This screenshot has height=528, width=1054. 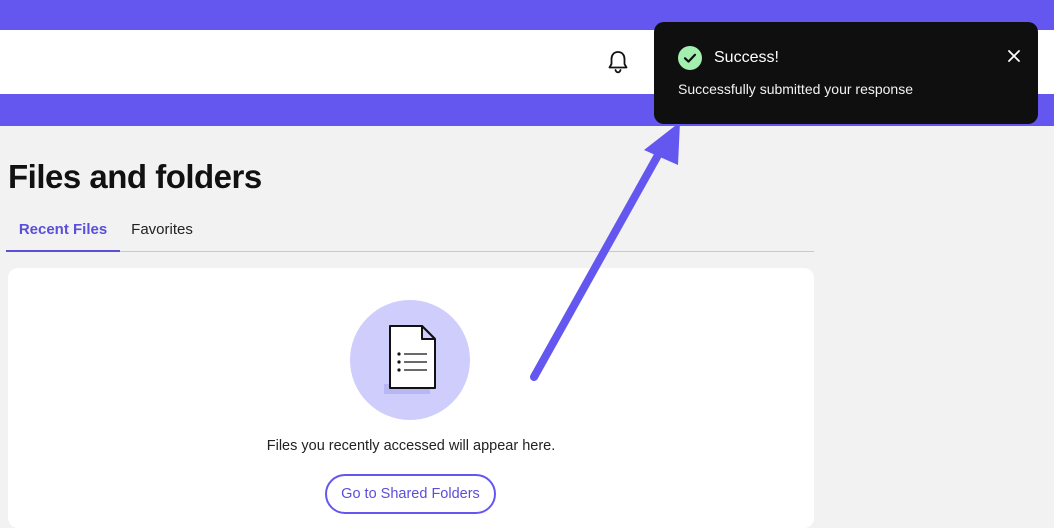 What do you see at coordinates (618, 62) in the screenshot?
I see `bell-icon` at bounding box center [618, 62].